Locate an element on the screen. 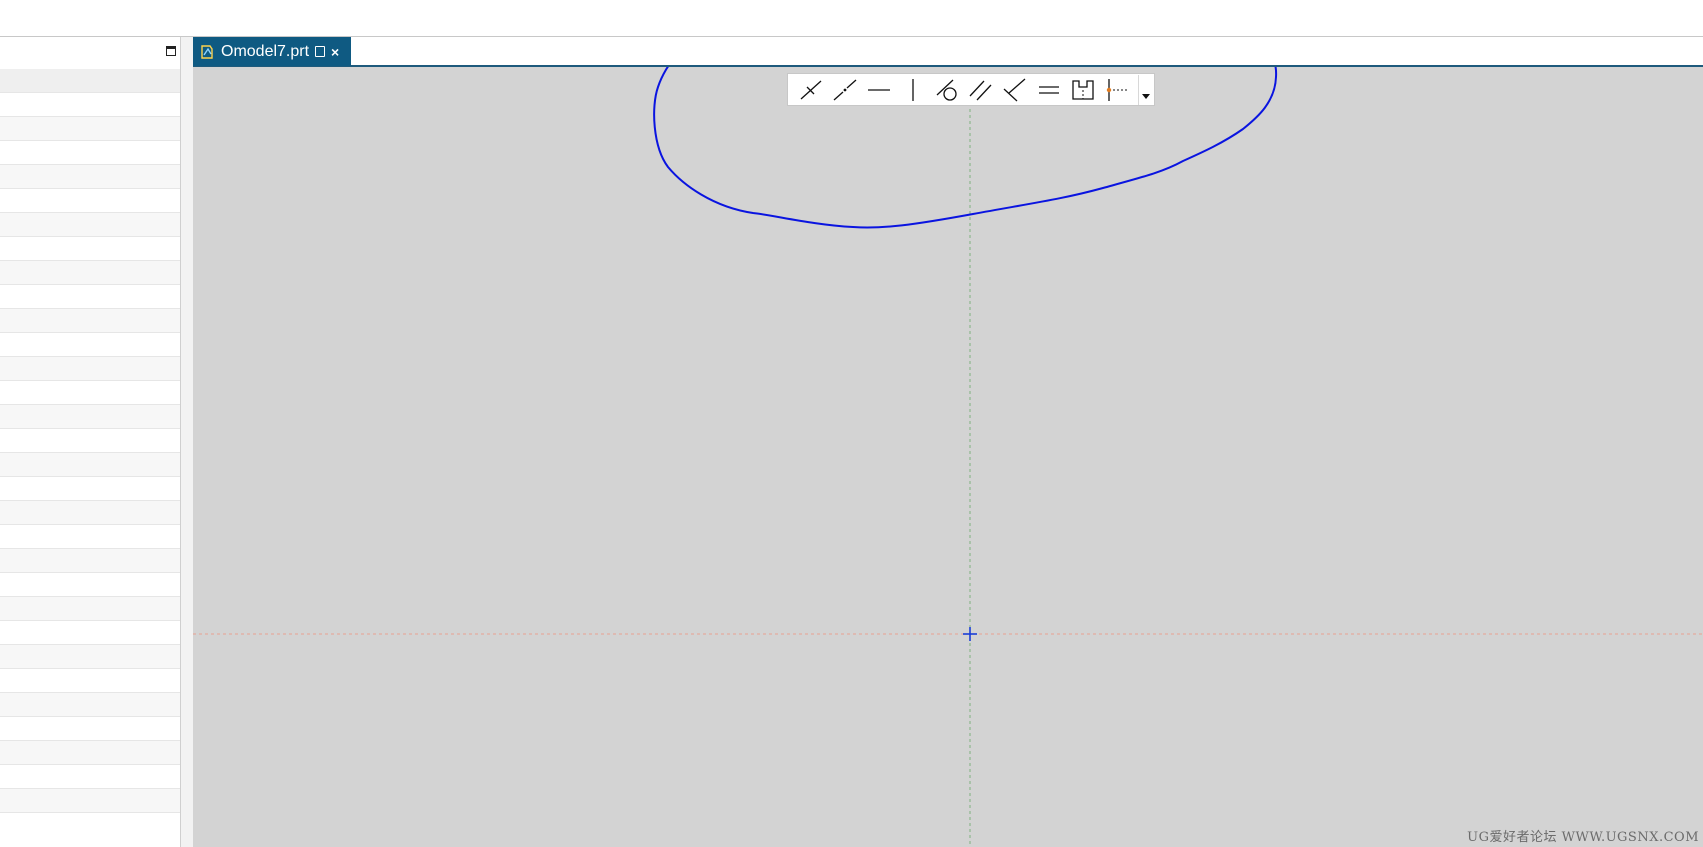 This screenshot has width=1703, height=847. ribbon-area is located at coordinates (851, 18).